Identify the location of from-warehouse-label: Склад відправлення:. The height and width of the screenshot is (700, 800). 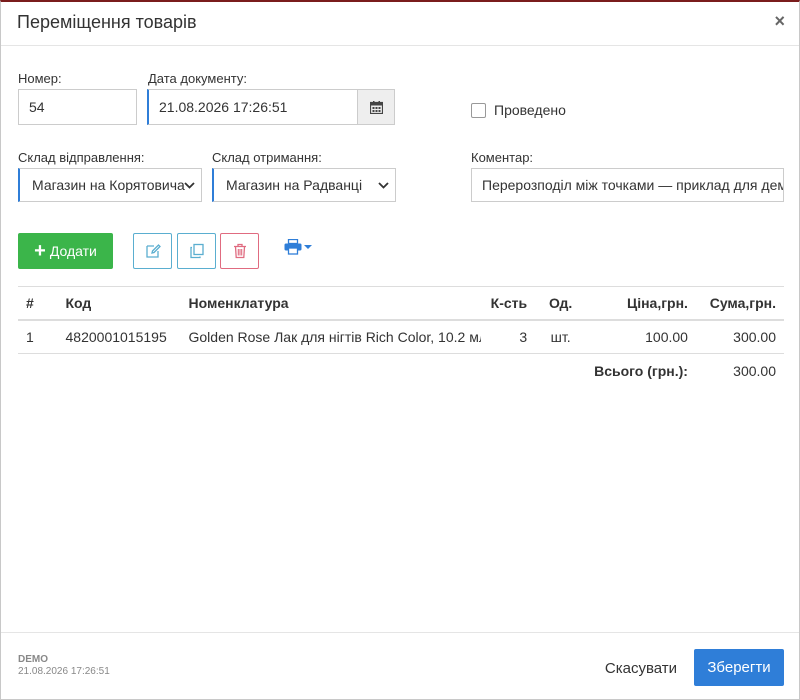
(81, 157).